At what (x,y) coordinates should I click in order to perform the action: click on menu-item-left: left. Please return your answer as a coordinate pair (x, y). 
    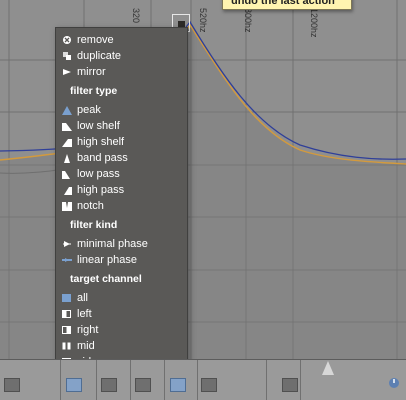
    Looking at the image, I should click on (124, 314).